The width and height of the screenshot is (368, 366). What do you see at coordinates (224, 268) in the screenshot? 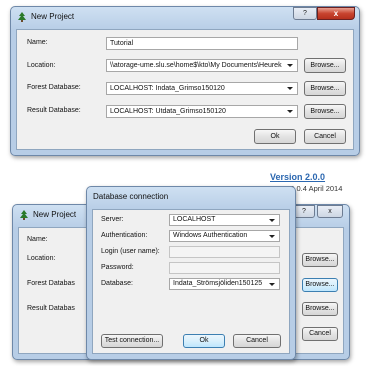
I see `password-field` at bounding box center [224, 268].